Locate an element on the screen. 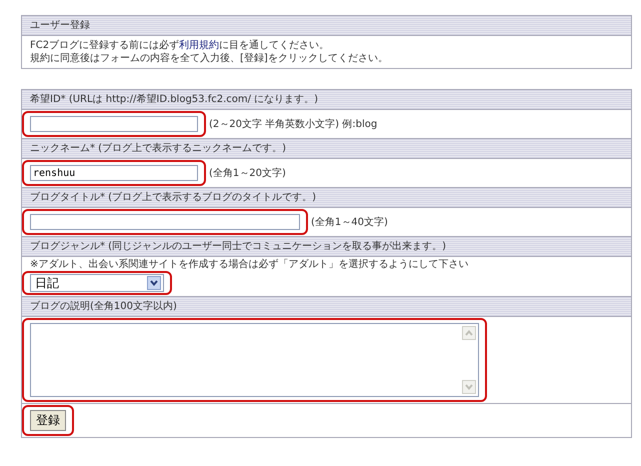  terms-link: 利用規約 is located at coordinates (199, 45).